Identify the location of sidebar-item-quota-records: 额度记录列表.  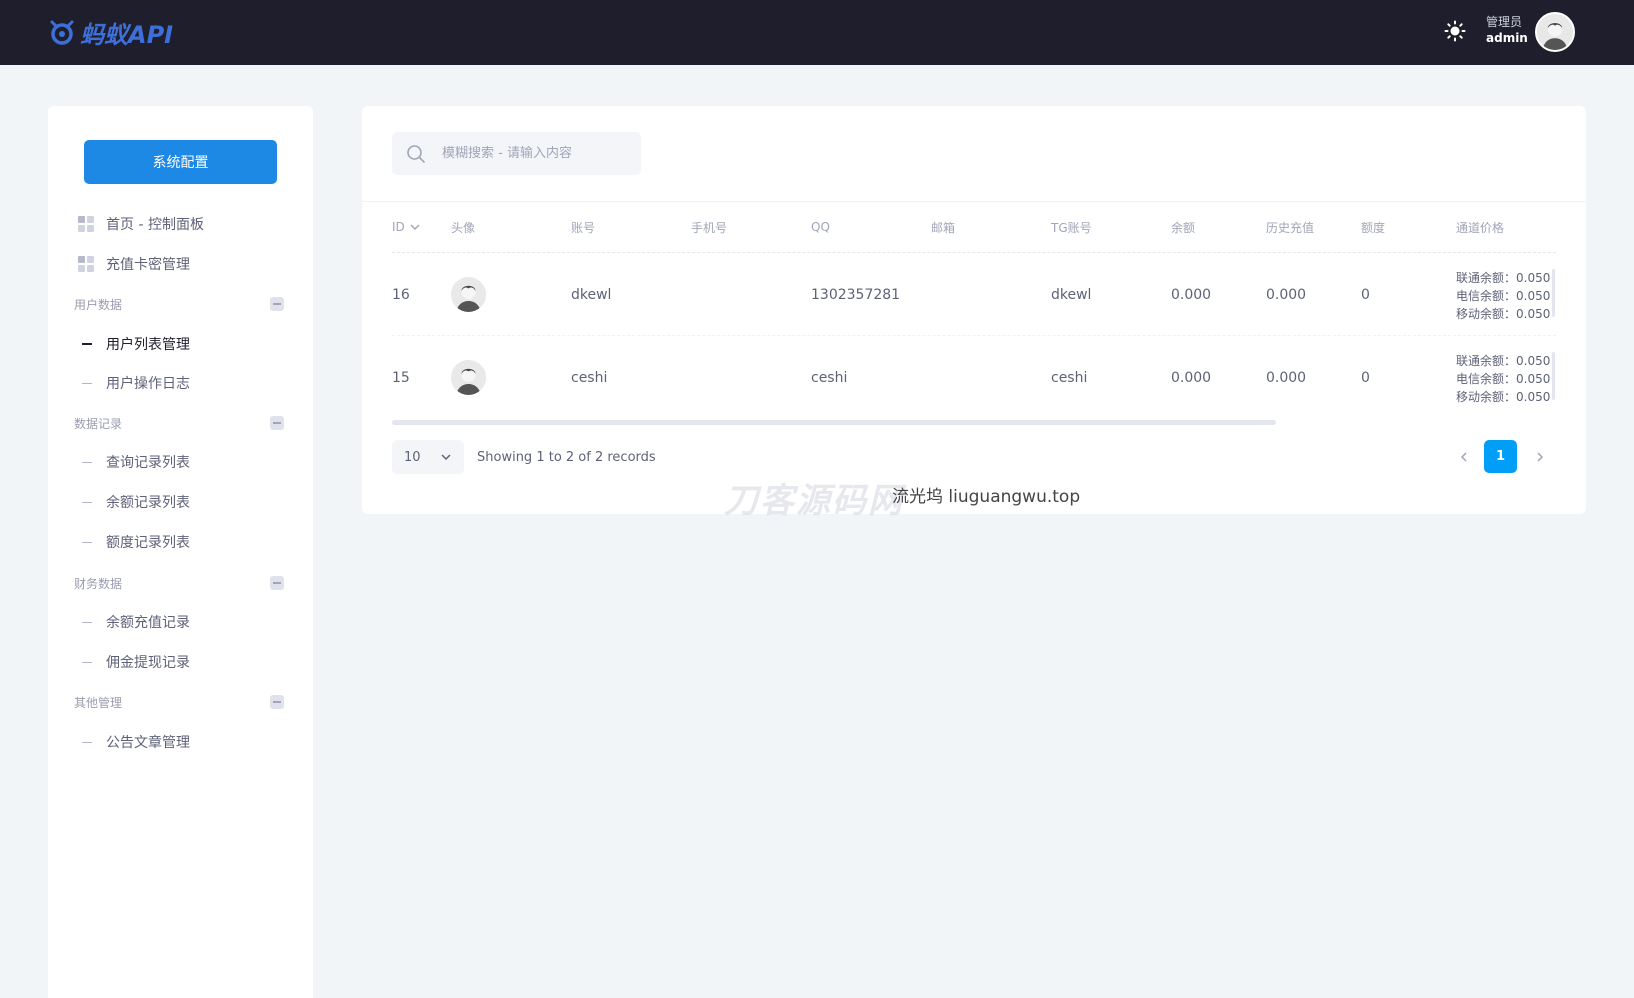
(136, 542).